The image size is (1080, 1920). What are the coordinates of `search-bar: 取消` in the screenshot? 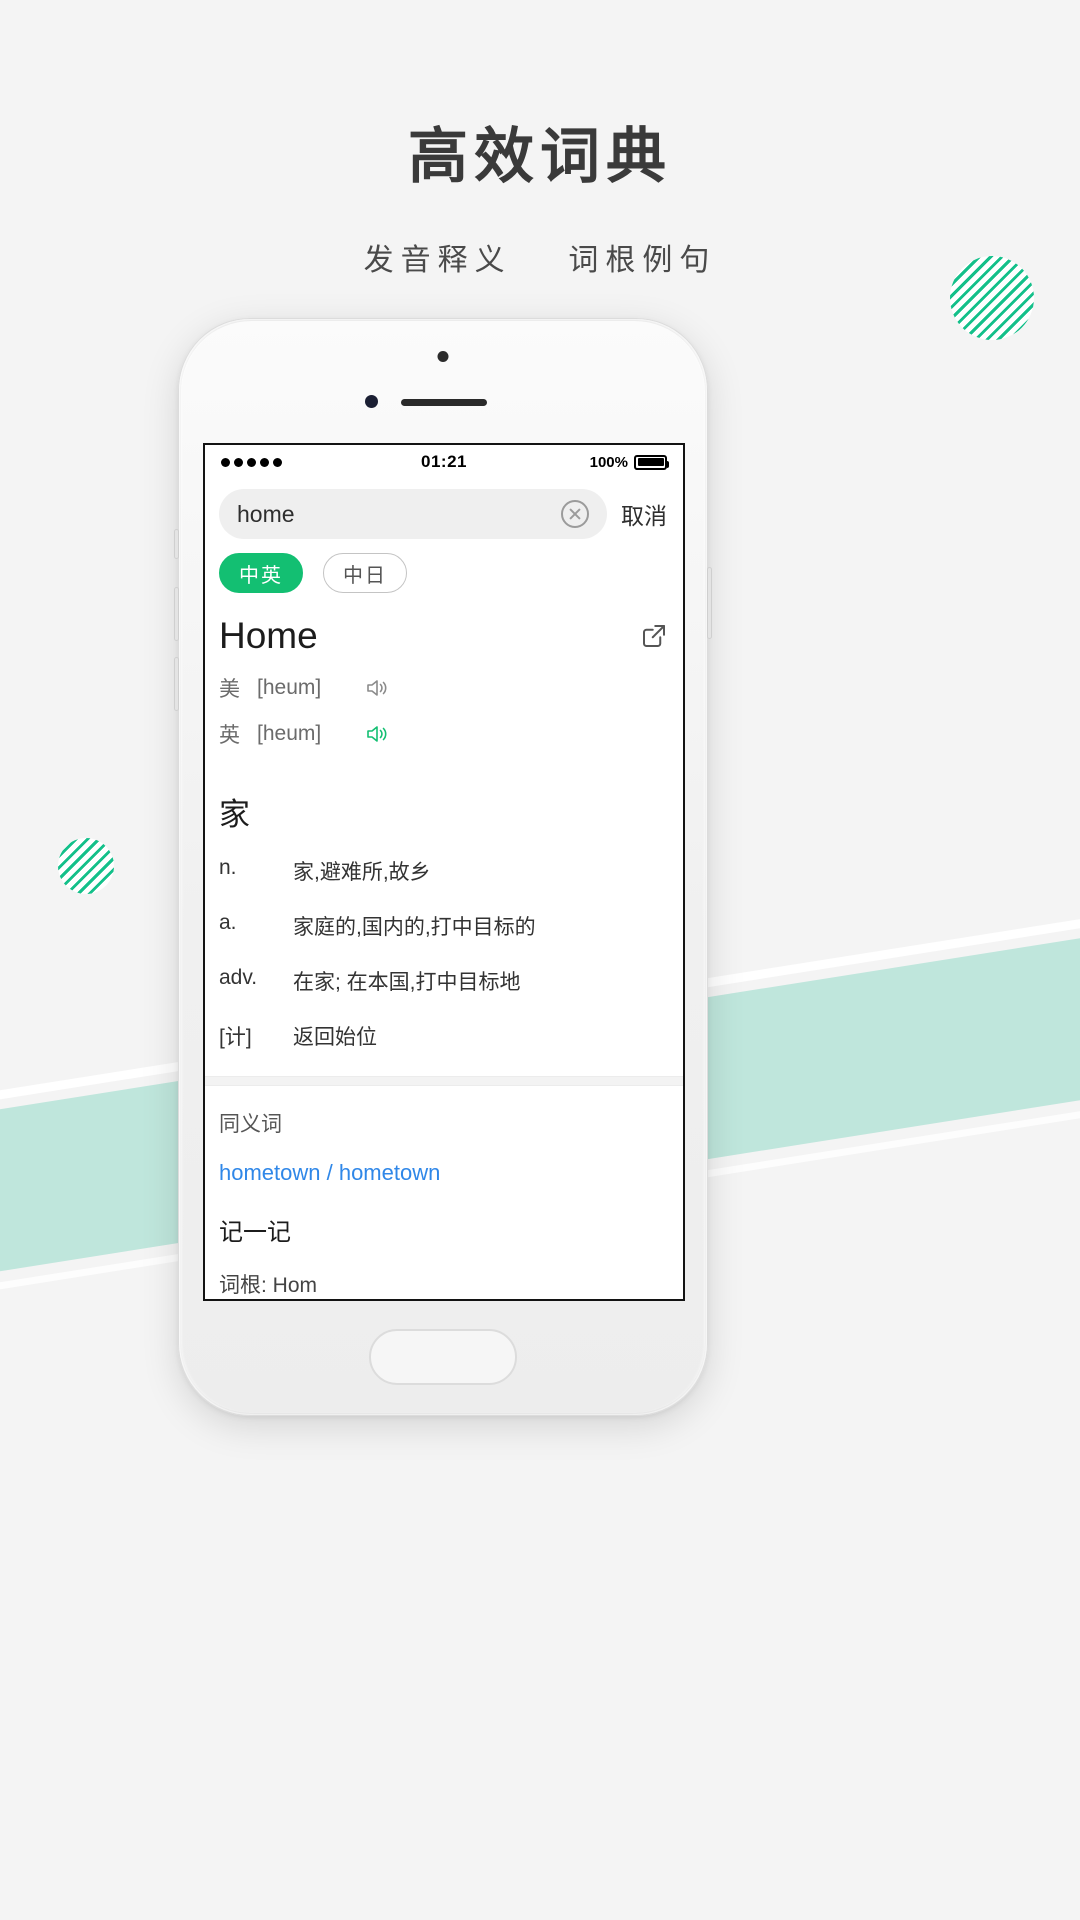 It's located at (444, 516).